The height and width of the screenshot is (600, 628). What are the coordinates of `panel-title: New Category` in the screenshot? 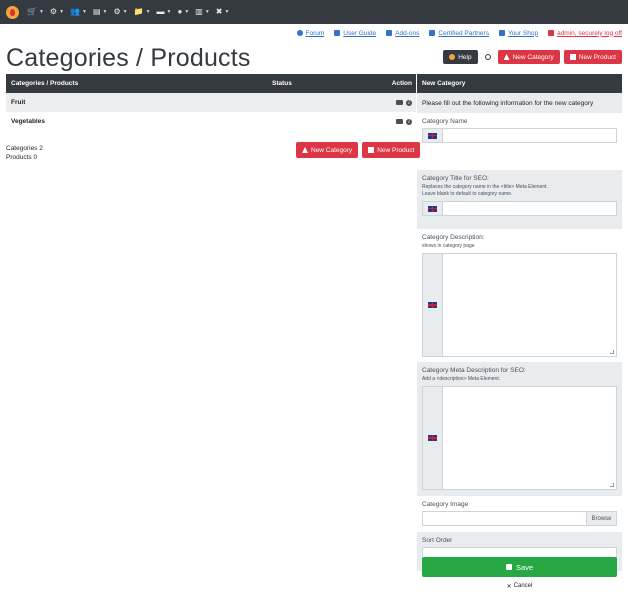 It's located at (519, 83).